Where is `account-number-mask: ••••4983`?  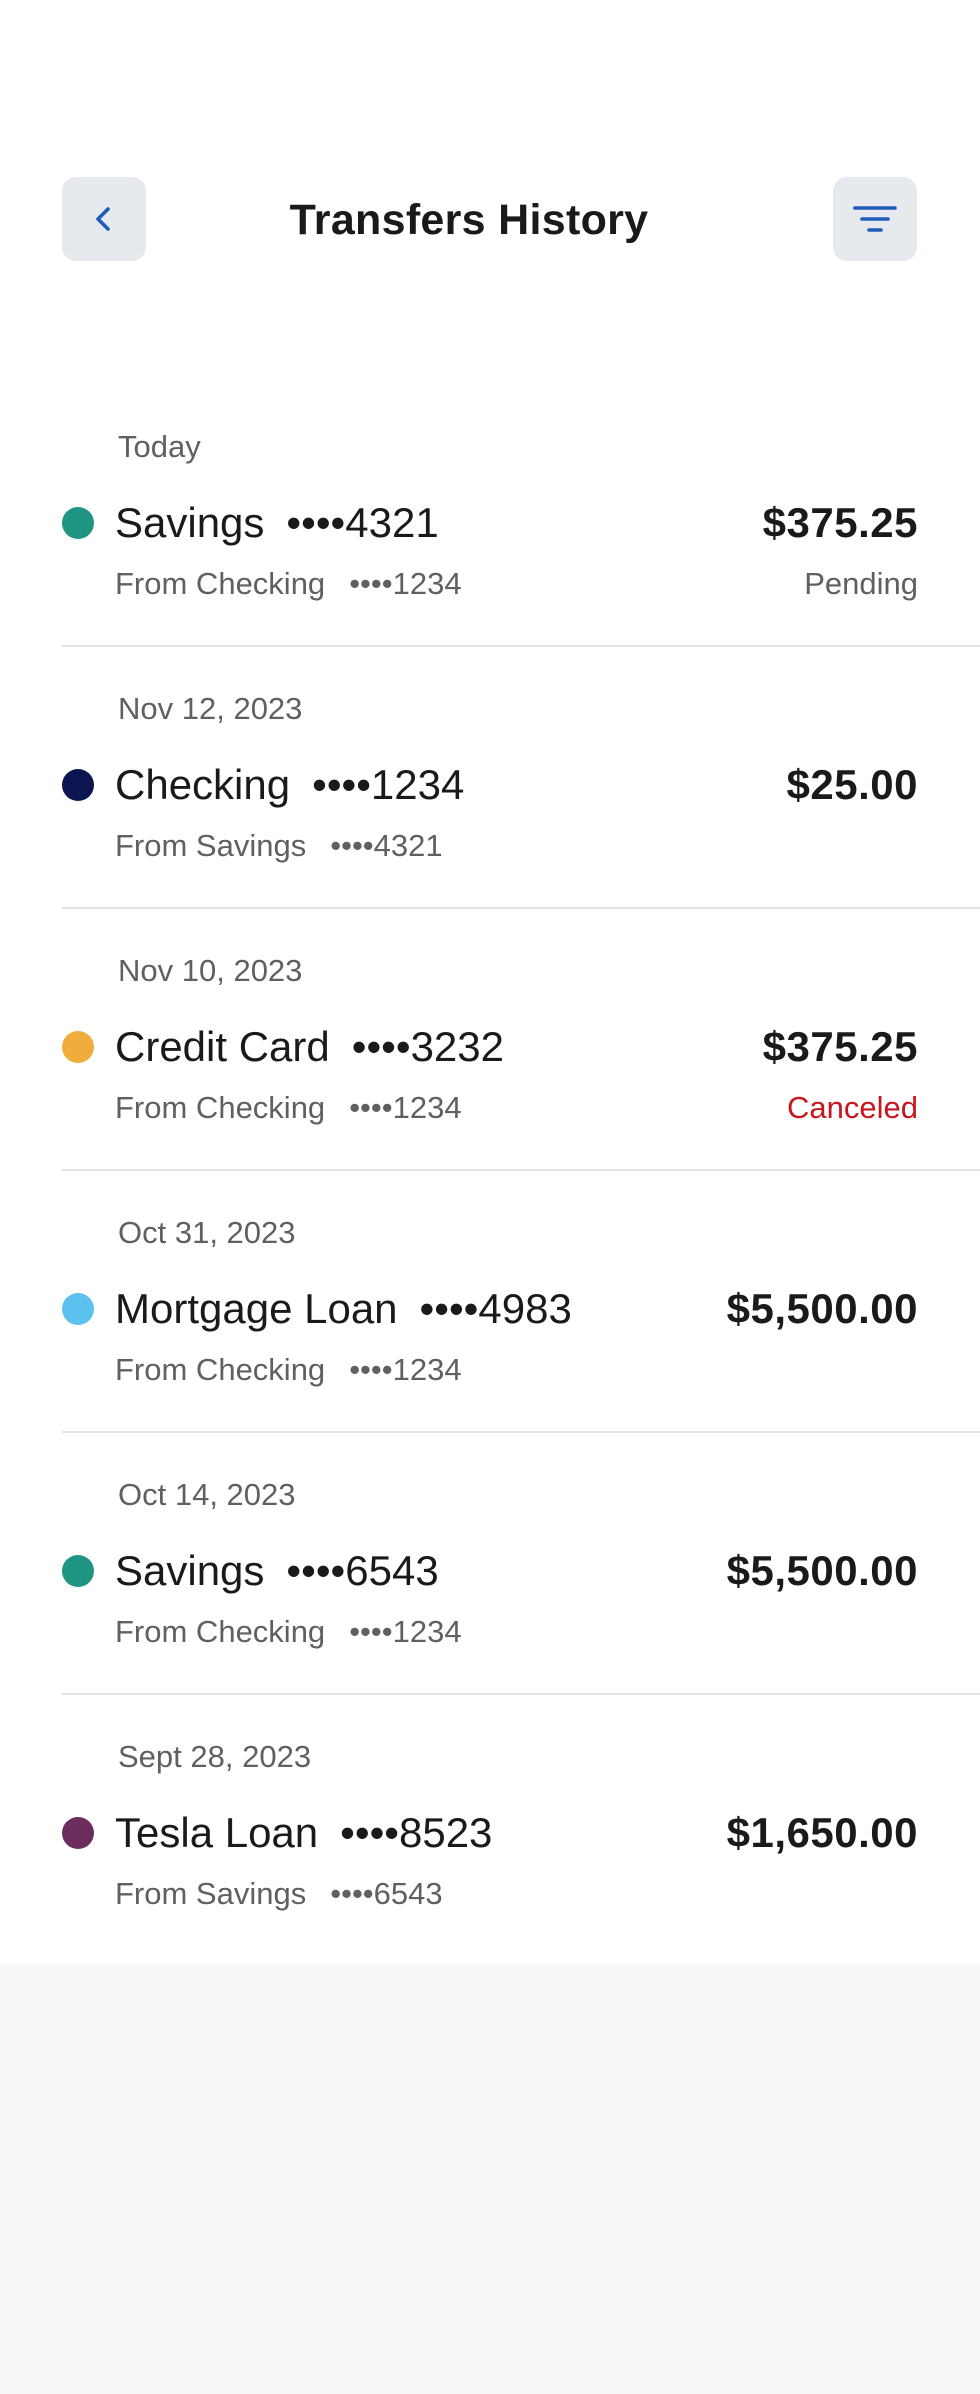
account-number-mask: ••••4983 is located at coordinates (495, 1308).